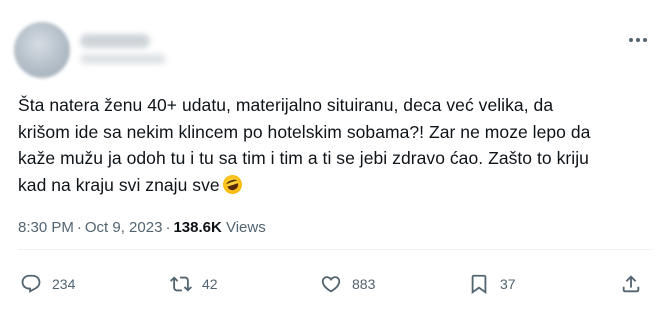 This screenshot has width=670, height=325. I want to click on reply-button: 234, so click(47, 284).